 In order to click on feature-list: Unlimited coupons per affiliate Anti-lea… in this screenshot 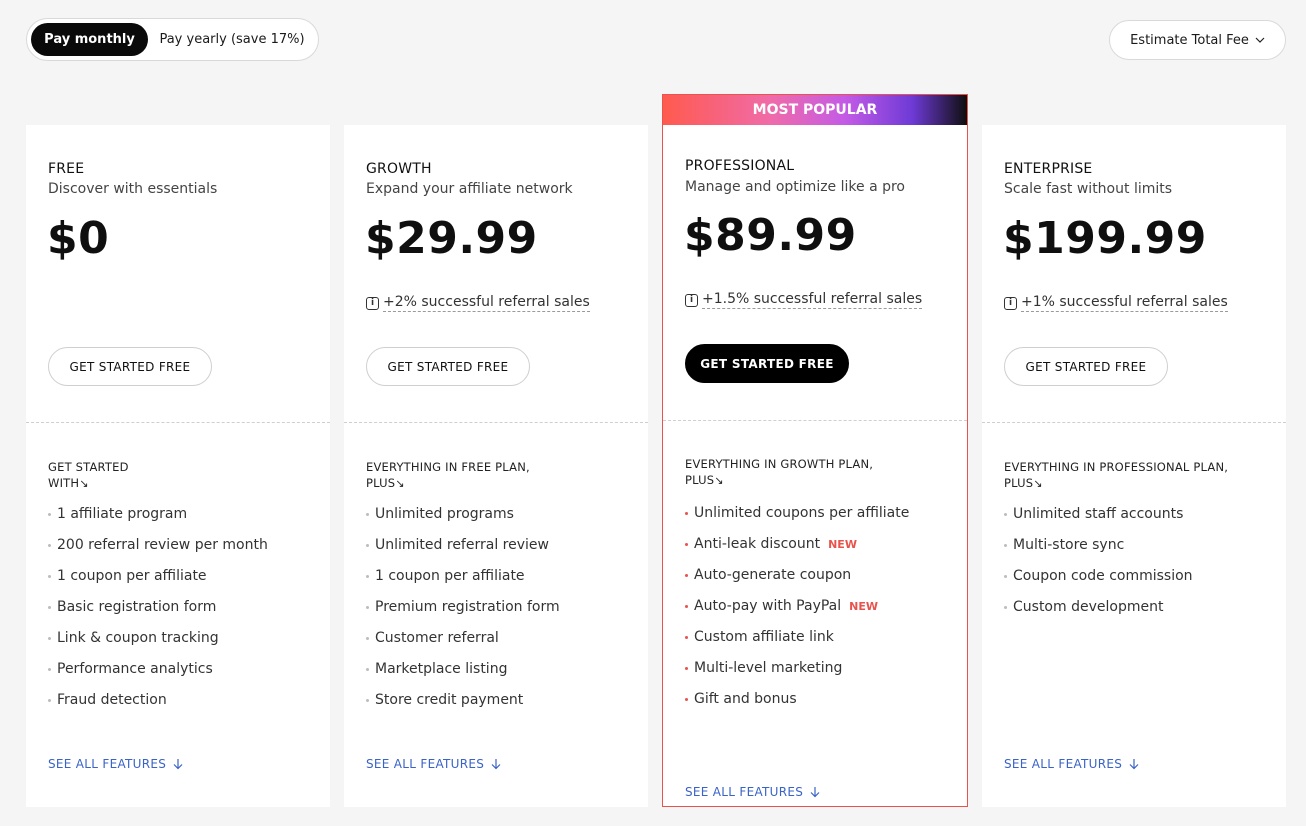, I will do `click(797, 613)`.